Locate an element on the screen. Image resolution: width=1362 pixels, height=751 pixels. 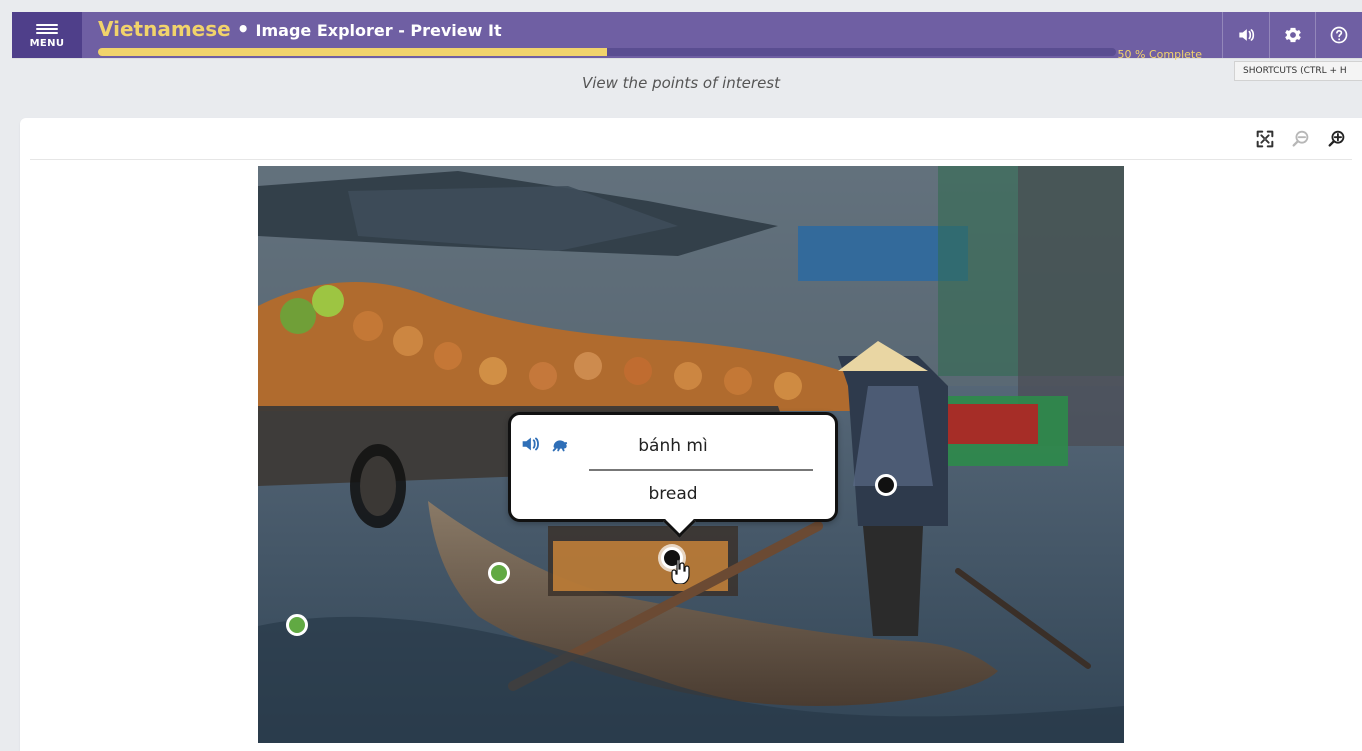
progress-fill is located at coordinates (352, 52).